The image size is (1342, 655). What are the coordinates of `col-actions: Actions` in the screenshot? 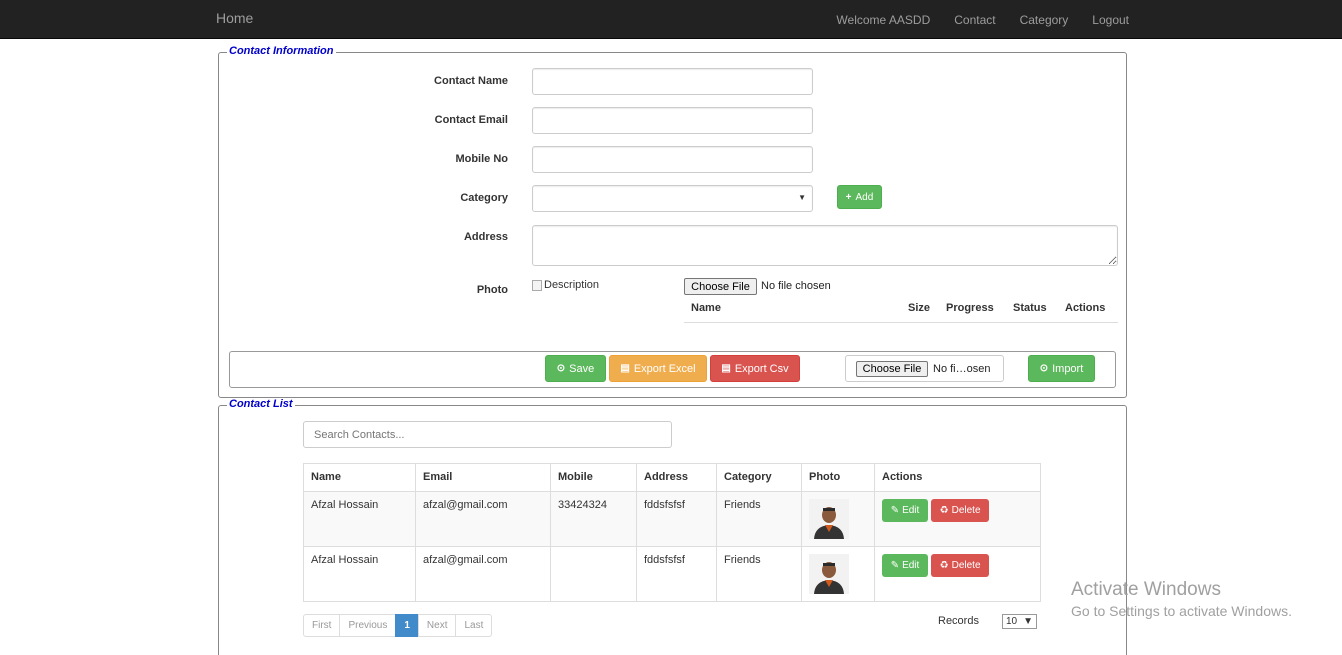 It's located at (957, 477).